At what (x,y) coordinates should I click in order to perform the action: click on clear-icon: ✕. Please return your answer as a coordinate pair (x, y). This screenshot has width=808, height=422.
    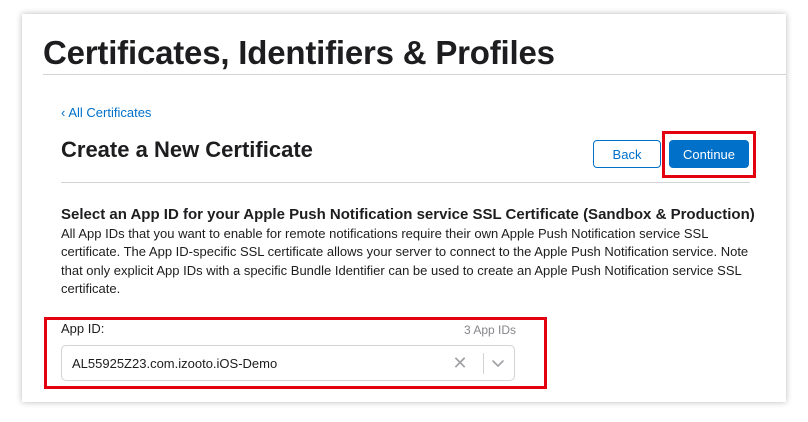
    Looking at the image, I should click on (460, 363).